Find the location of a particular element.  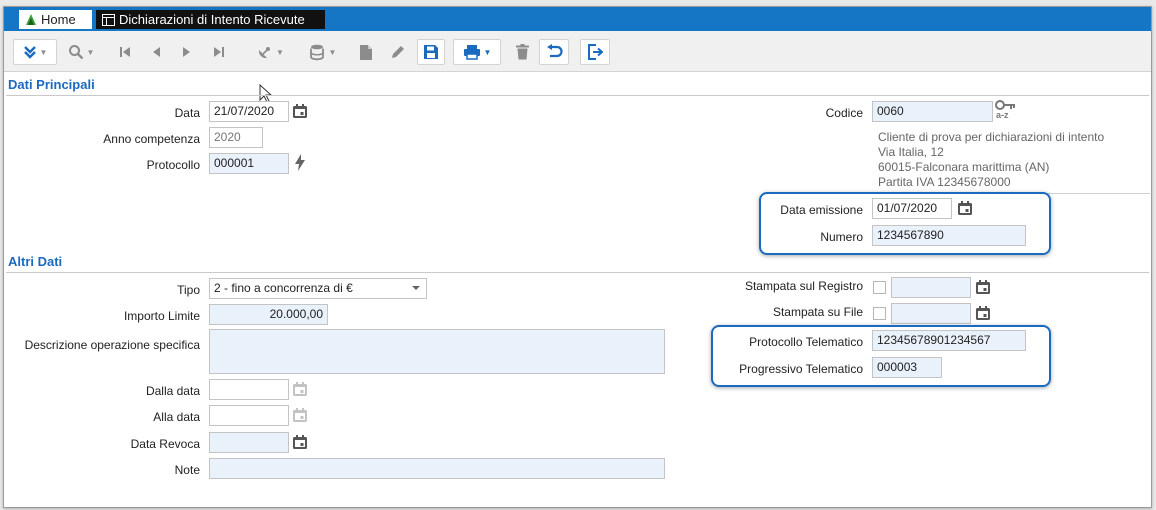

tools-button: ▼ is located at coordinates (270, 52).